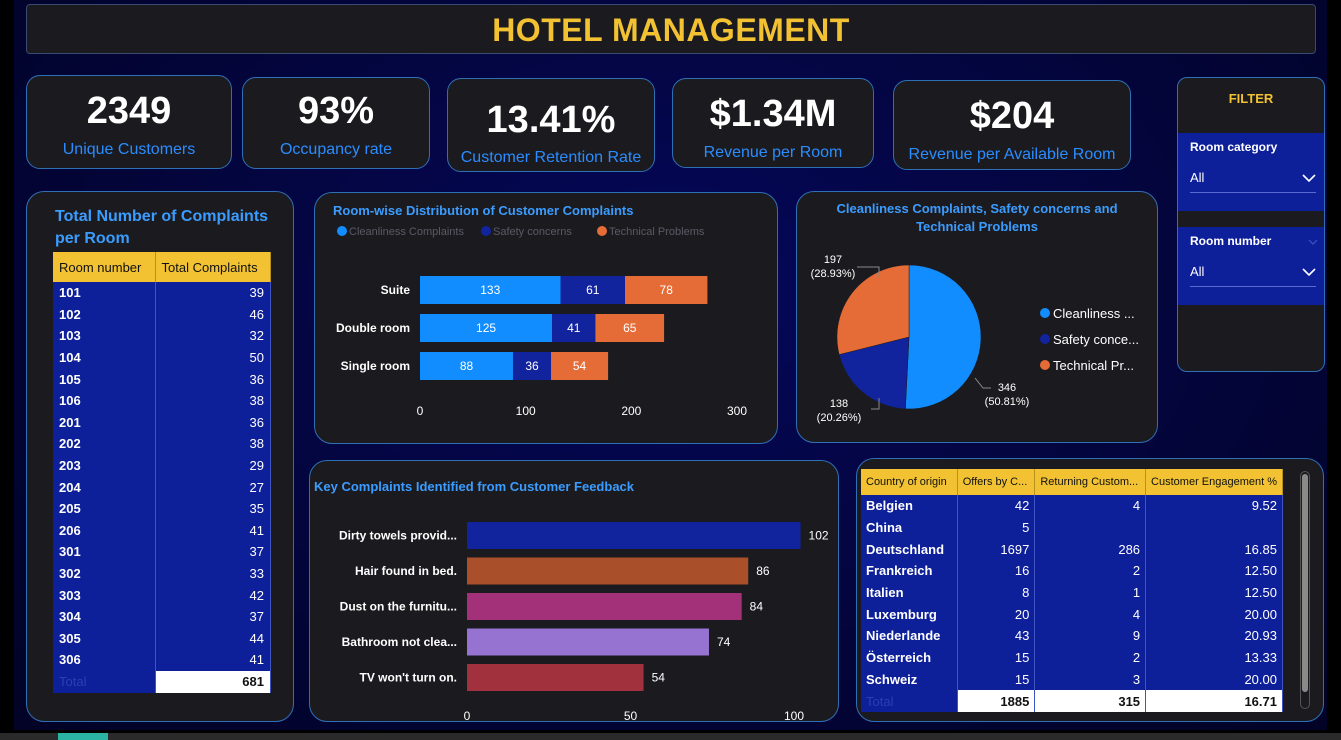  Describe the element at coordinates (1253, 178) in the screenshot. I see `room-category-select: All` at that location.